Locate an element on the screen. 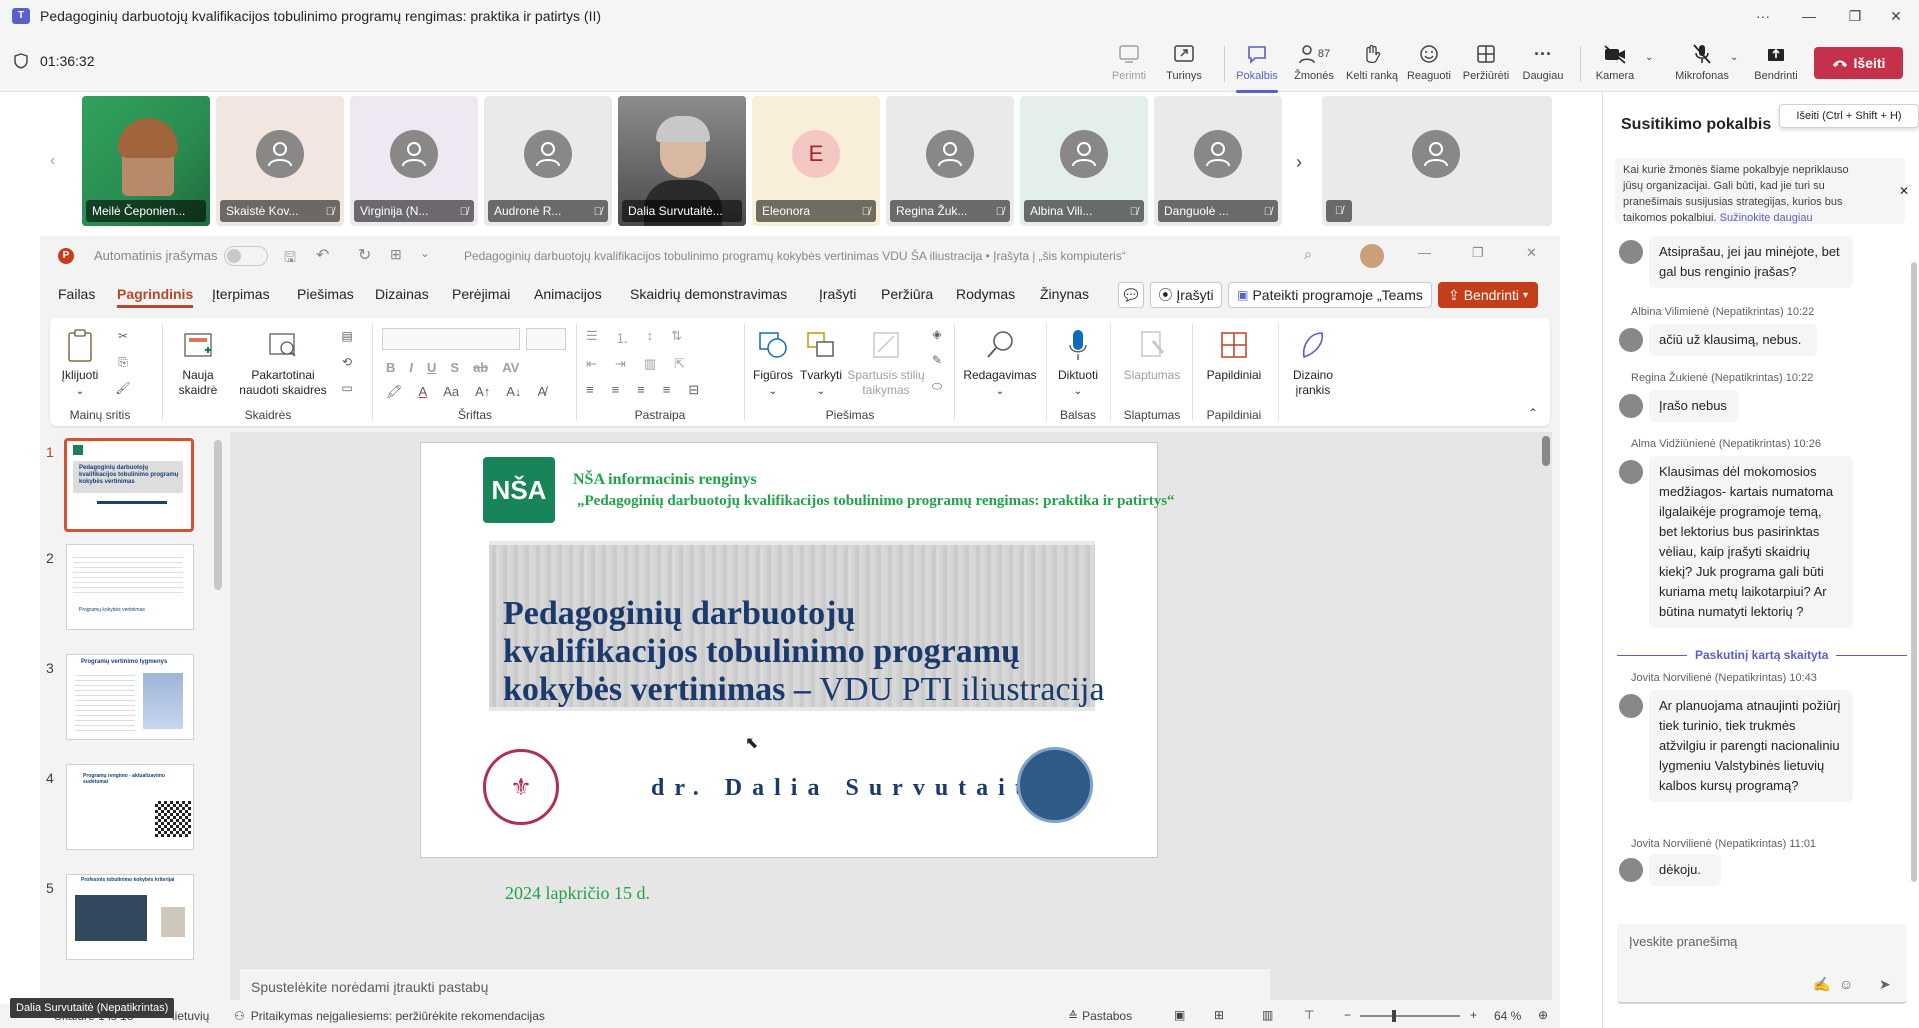 The height and width of the screenshot is (1028, 1919). cut-icon: ✂ is located at coordinates (123, 336).